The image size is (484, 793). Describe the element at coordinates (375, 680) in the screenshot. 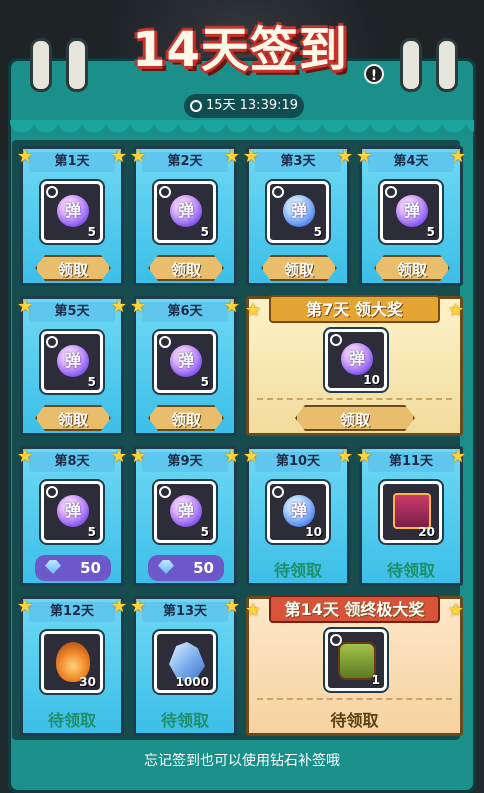

I see `reward-quantity: 1` at that location.